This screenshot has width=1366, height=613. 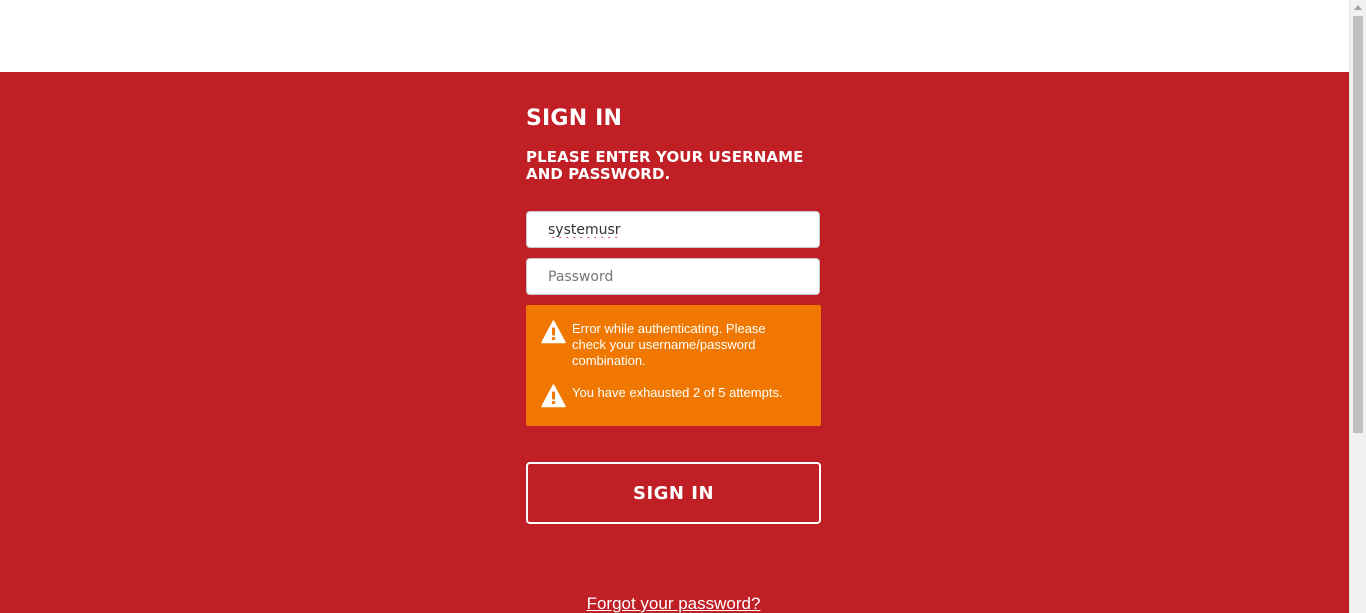 What do you see at coordinates (1358, 7) in the screenshot?
I see `scroll-up-arrow-icon` at bounding box center [1358, 7].